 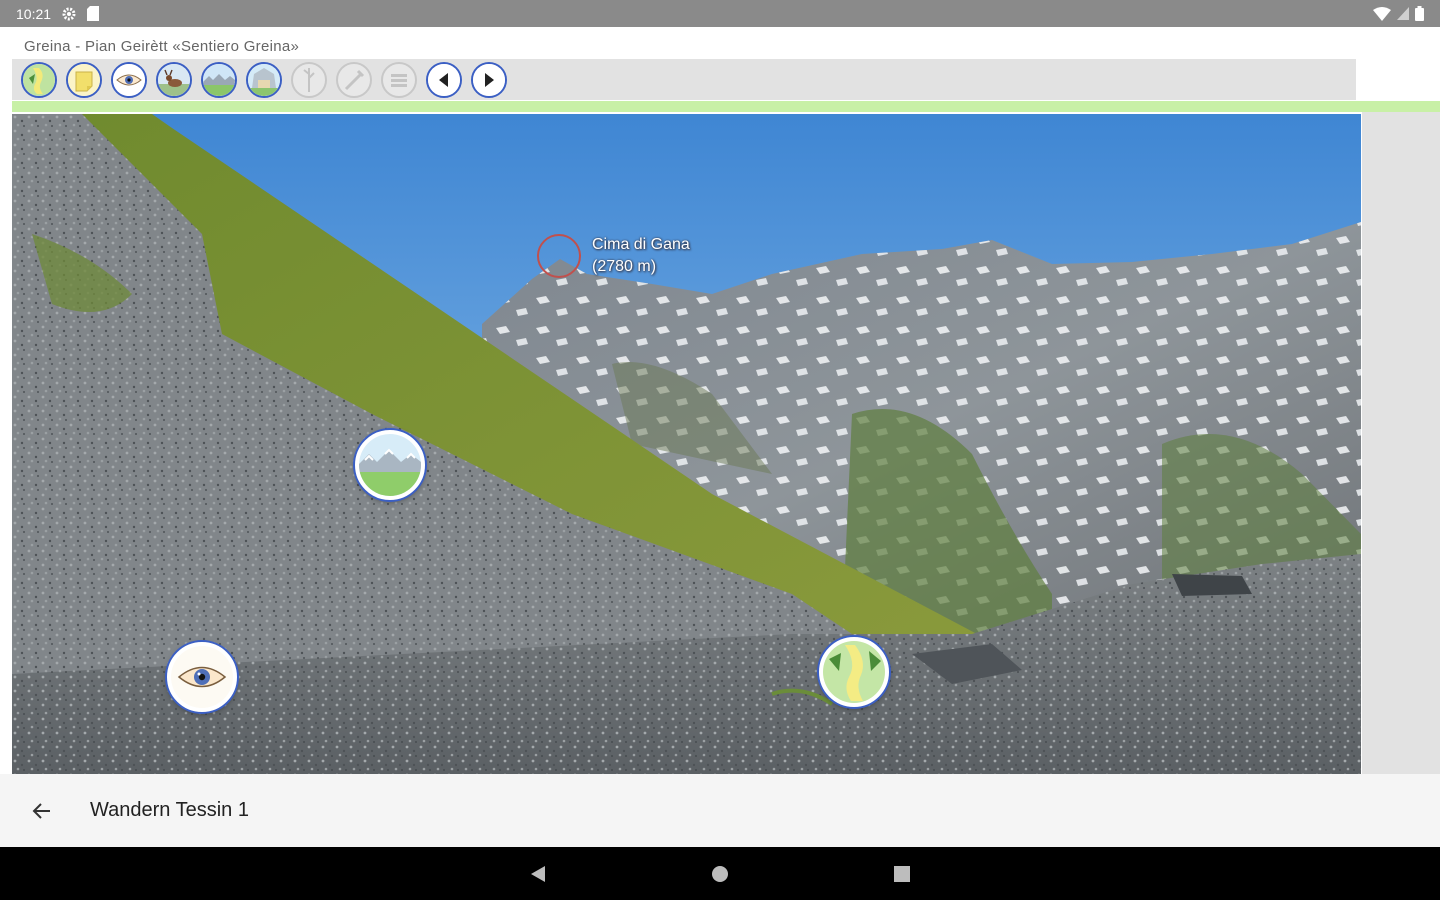 I want to click on note-button, so click(x=84, y=79).